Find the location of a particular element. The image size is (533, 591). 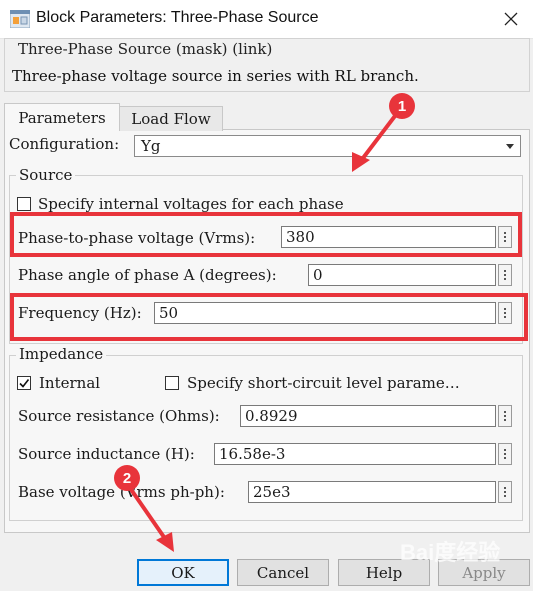

tab-parameters: Parameters is located at coordinates (62, 117).